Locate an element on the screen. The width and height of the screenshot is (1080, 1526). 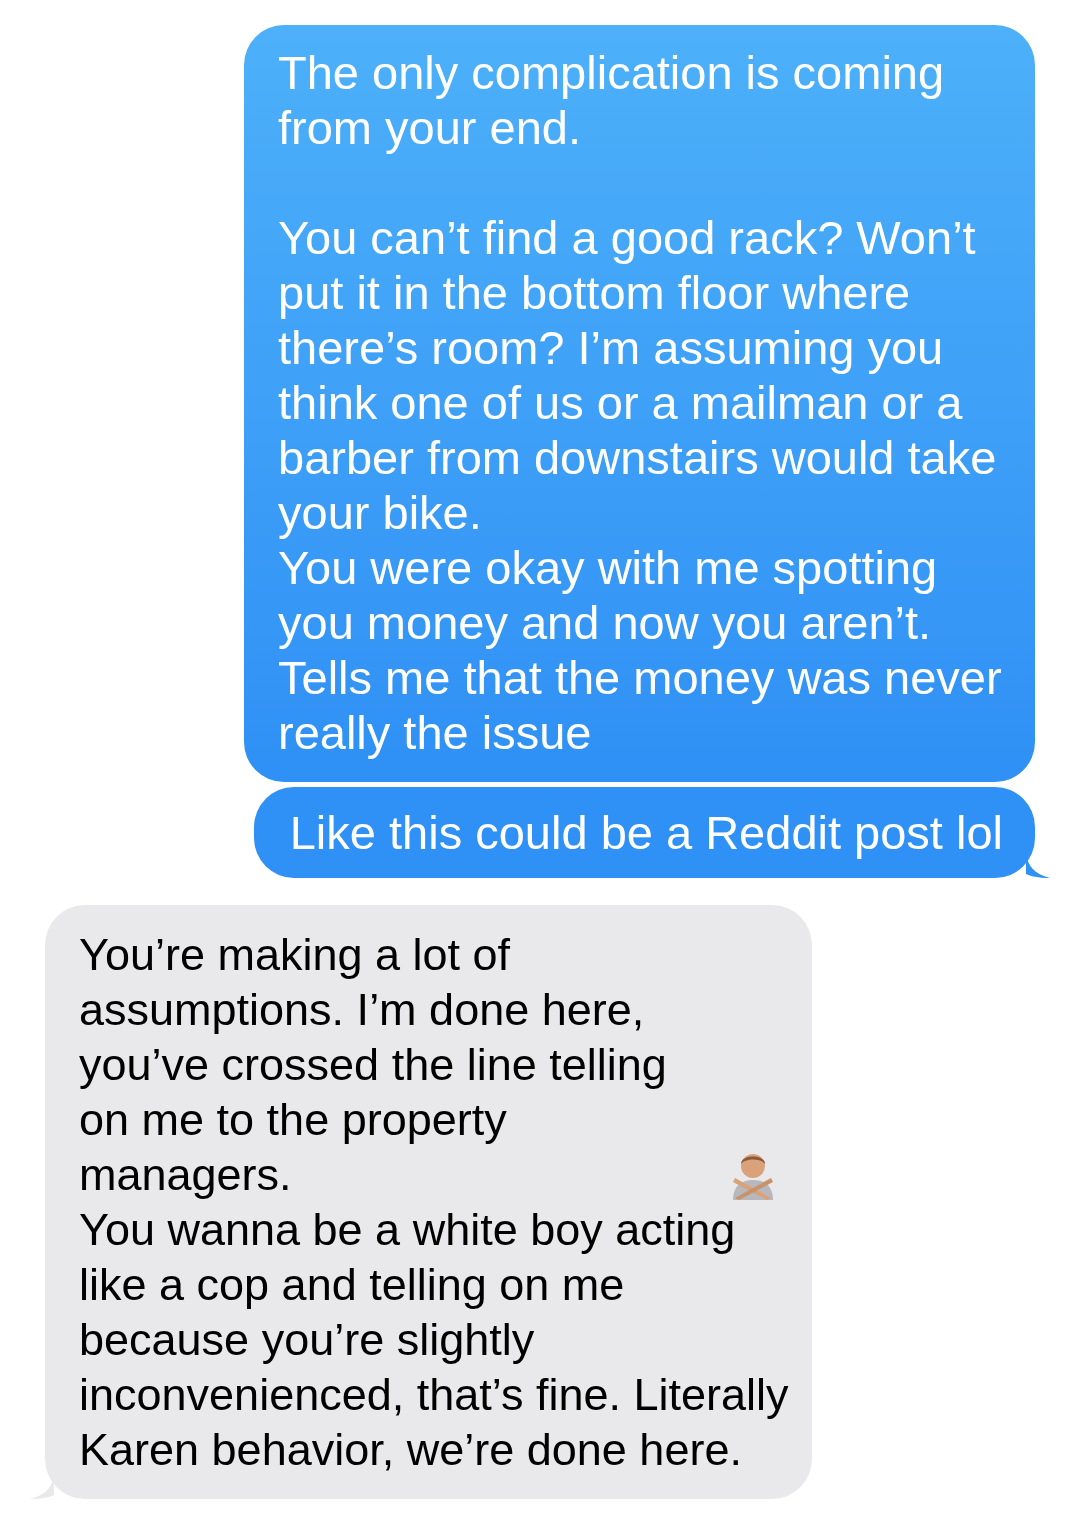
message-text: You’re making a lot of assumptions. I’m done here, you’ve crossed the line telling on me to the property managers. is located at coordinates (373, 1065).